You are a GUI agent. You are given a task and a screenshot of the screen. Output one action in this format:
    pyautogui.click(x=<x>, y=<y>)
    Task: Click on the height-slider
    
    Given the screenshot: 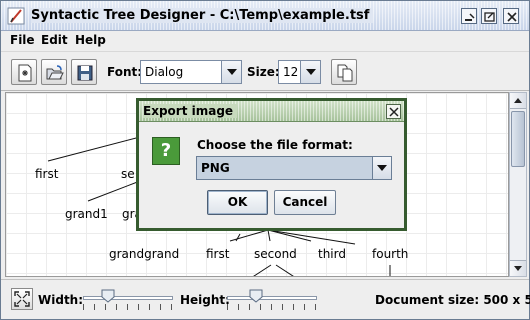 What is the action you would take?
    pyautogui.click(x=272, y=299)
    